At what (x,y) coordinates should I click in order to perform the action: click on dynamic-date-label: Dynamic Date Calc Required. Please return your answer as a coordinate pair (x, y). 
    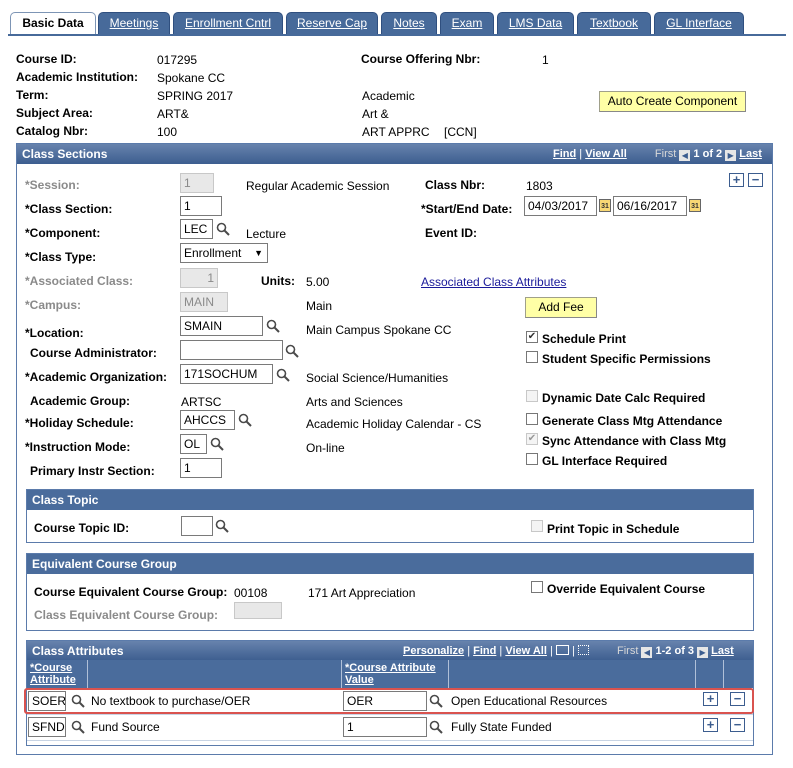
    Looking at the image, I should click on (624, 398).